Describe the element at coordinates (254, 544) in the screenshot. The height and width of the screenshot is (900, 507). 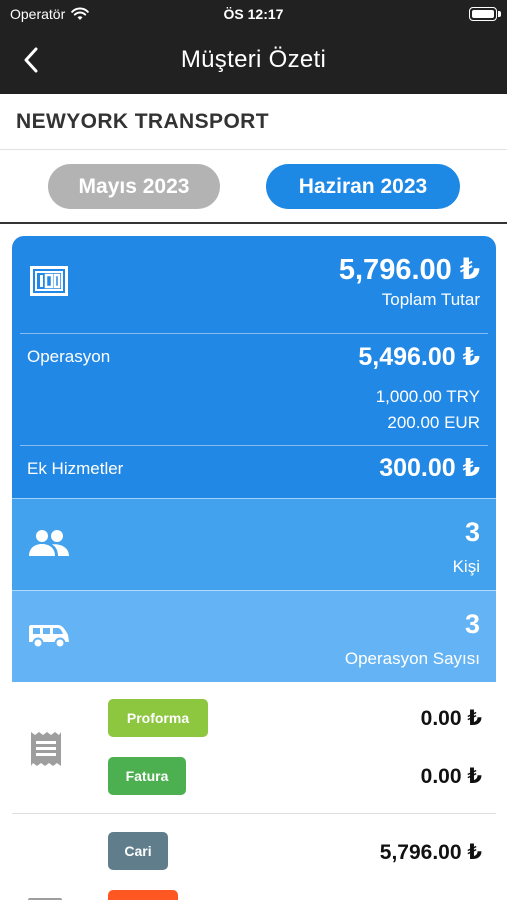
I see `people-section: 3 Kişi` at that location.